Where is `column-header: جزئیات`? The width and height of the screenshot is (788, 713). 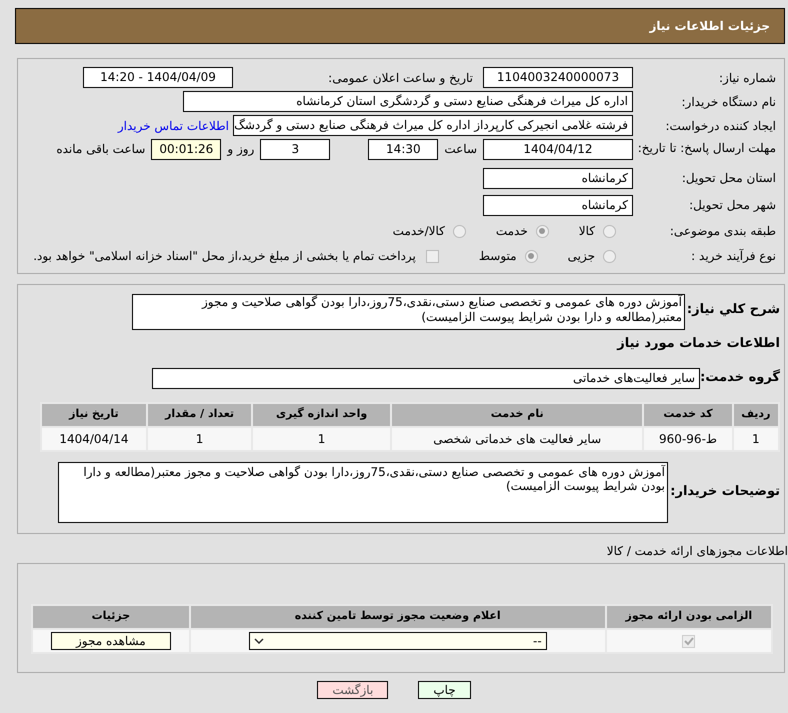 column-header: جزئیات is located at coordinates (111, 616).